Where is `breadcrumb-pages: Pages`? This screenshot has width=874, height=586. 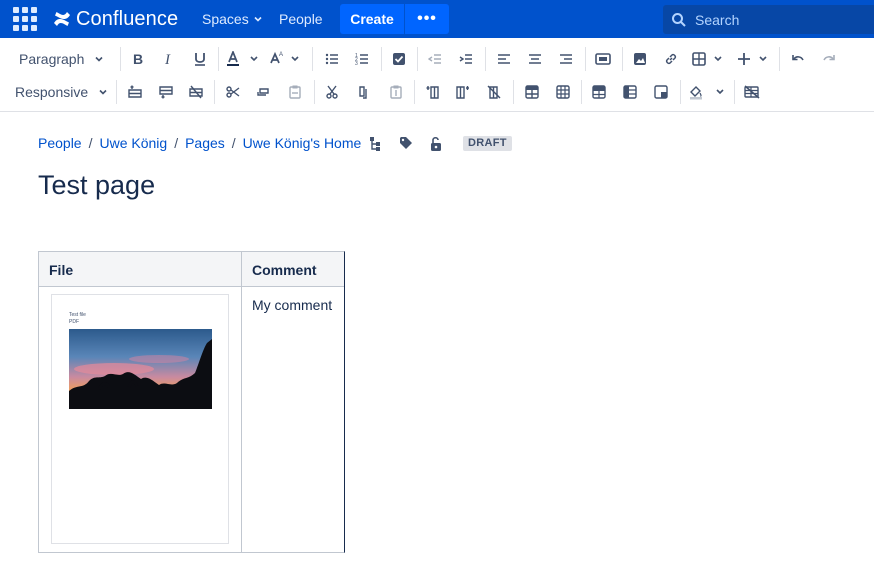 breadcrumb-pages: Pages is located at coordinates (205, 143).